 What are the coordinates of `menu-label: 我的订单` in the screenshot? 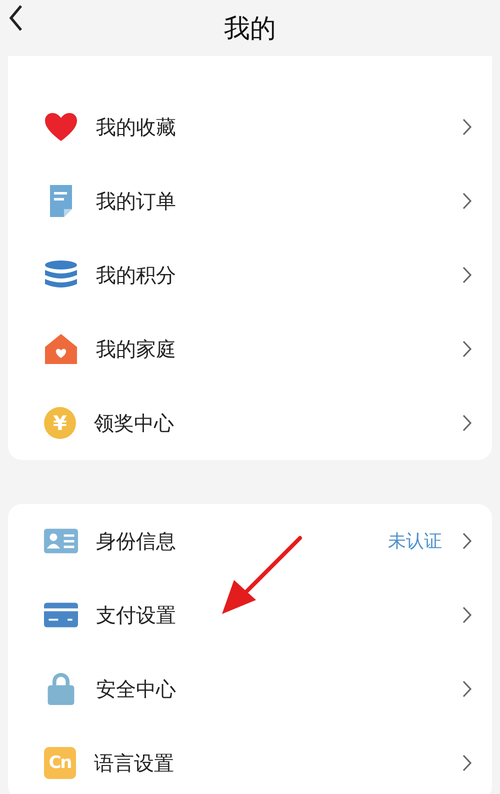 It's located at (136, 201).